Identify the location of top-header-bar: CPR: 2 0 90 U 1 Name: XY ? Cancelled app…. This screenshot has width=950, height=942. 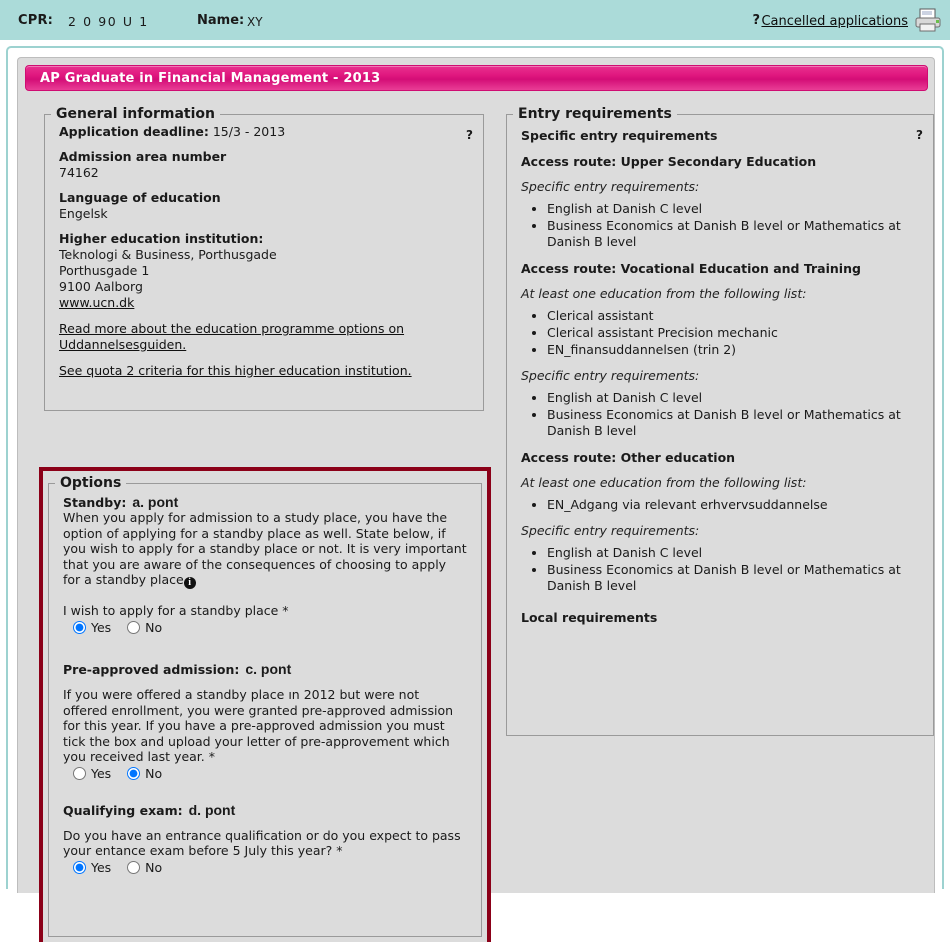
(475, 20).